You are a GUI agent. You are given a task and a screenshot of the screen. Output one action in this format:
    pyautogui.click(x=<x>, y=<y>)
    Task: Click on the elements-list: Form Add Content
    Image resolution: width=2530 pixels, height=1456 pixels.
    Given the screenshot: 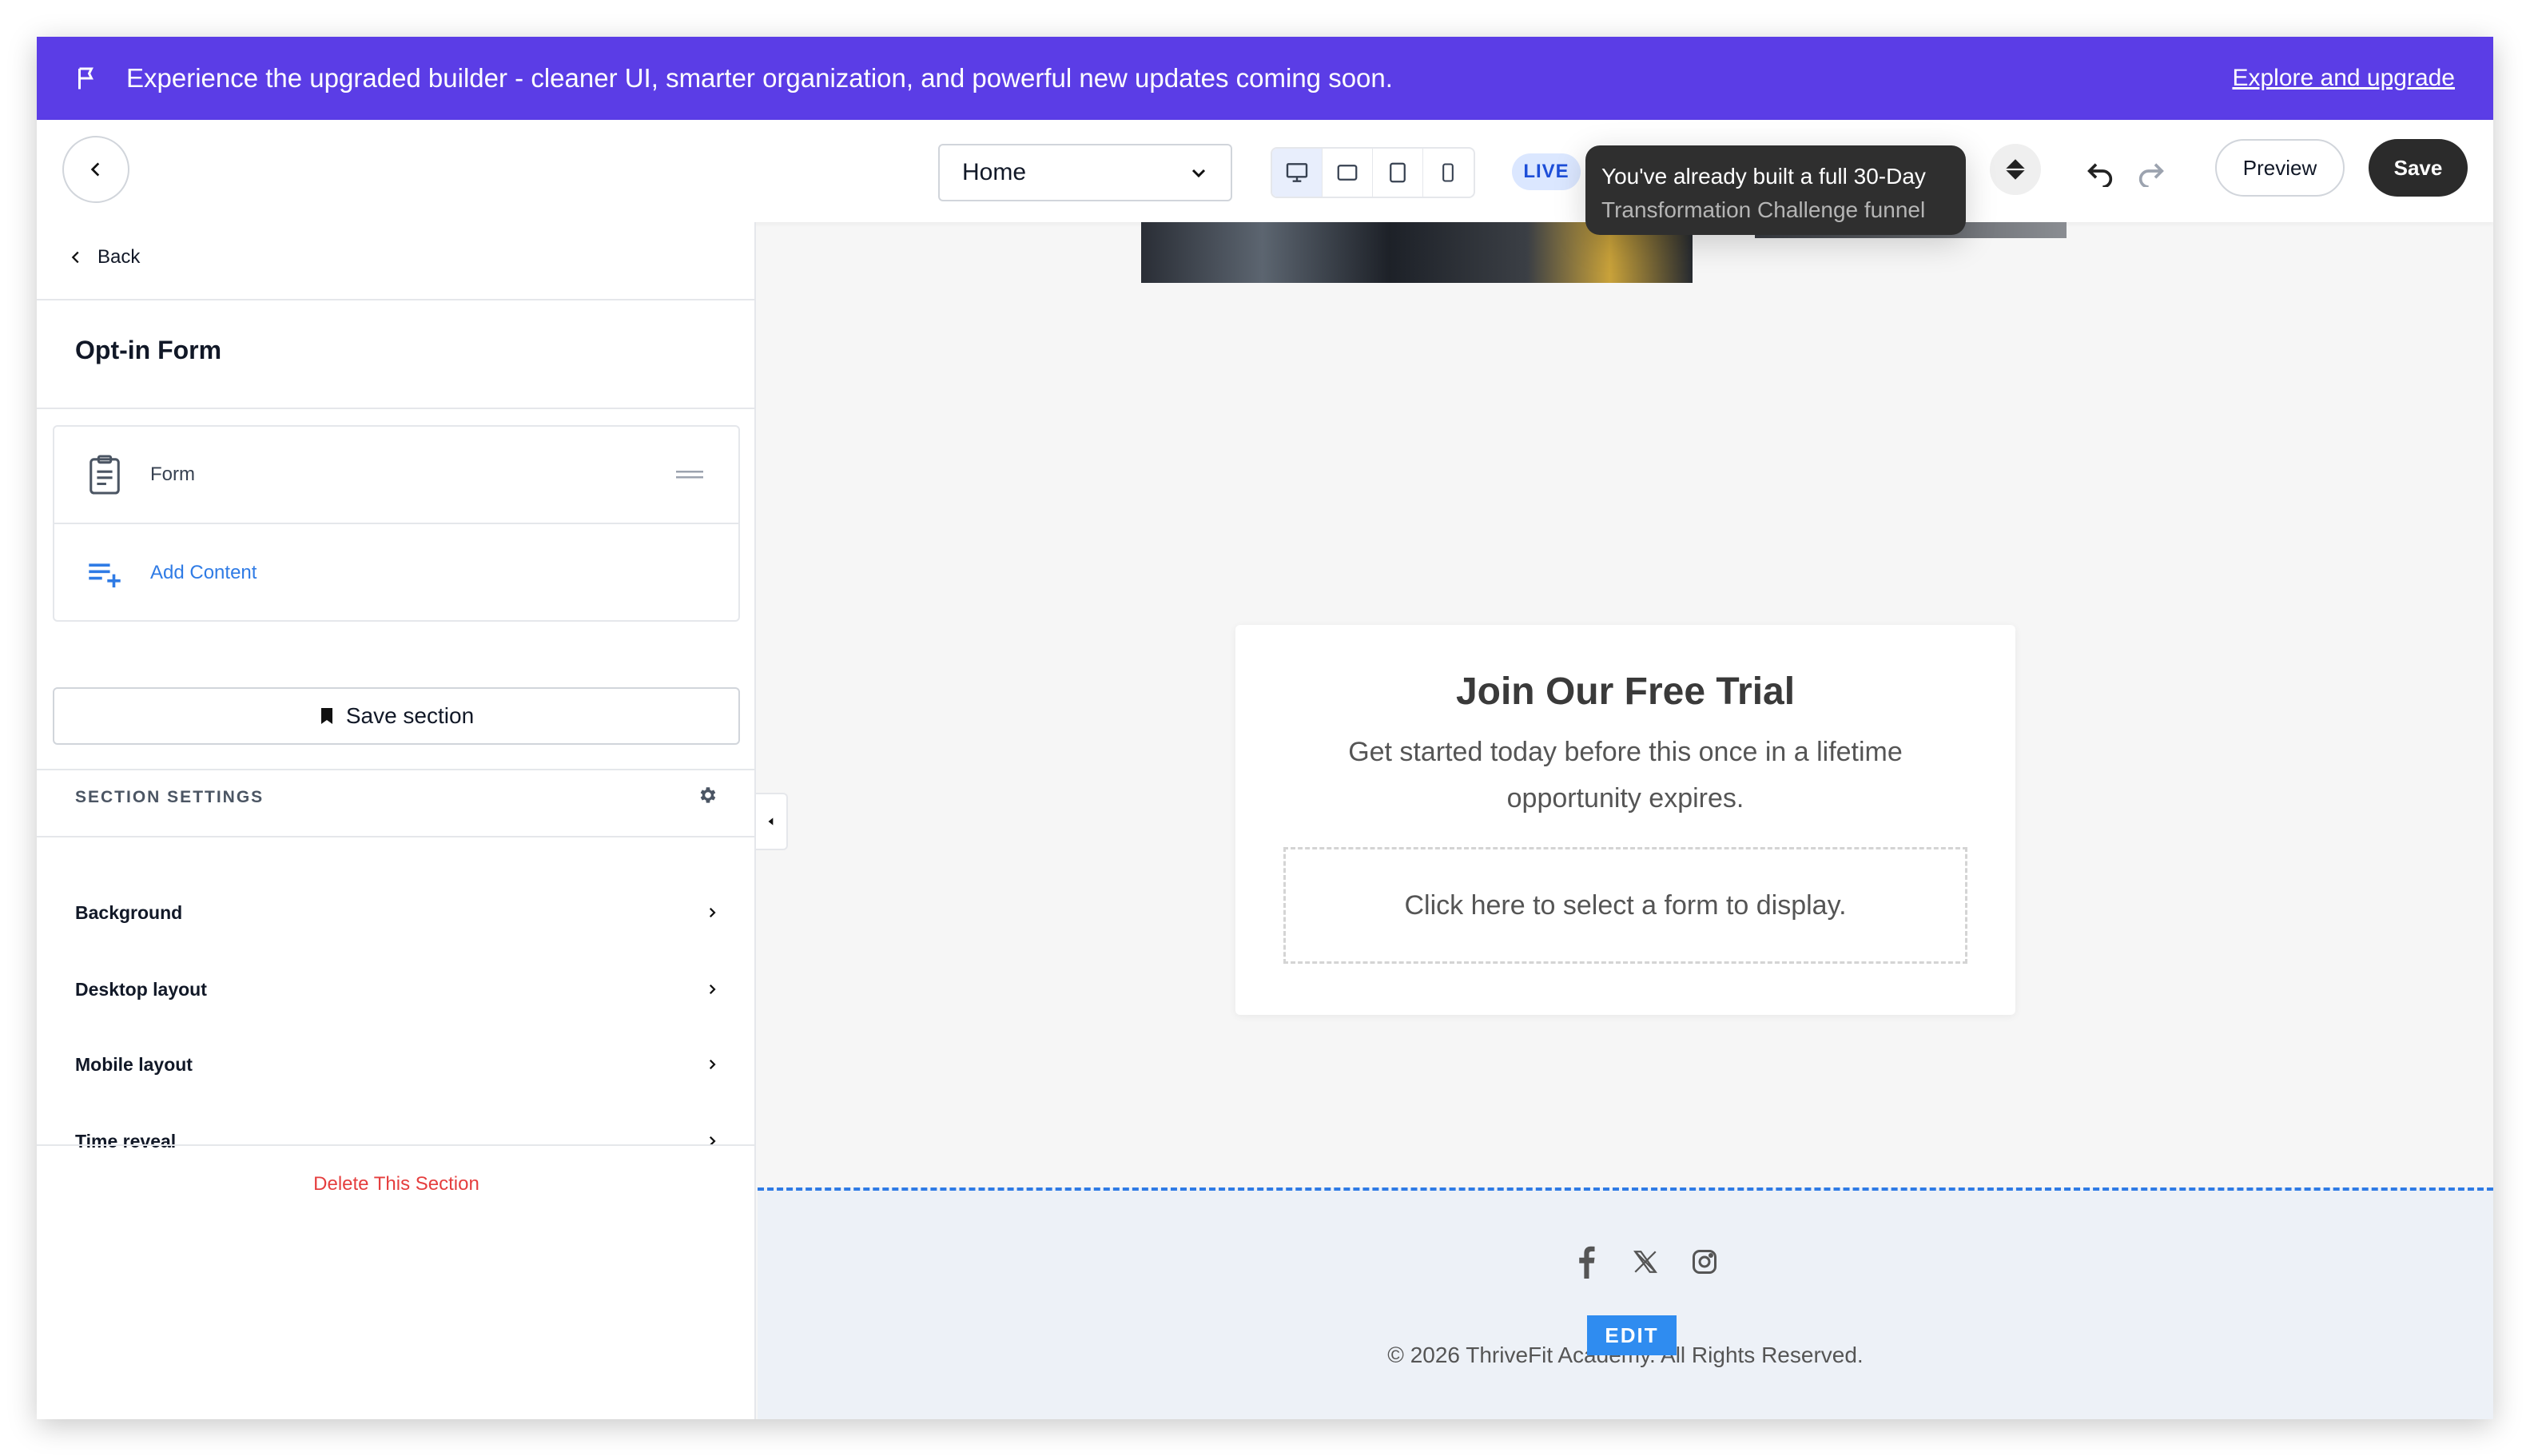 What is the action you would take?
    pyautogui.click(x=397, y=523)
    